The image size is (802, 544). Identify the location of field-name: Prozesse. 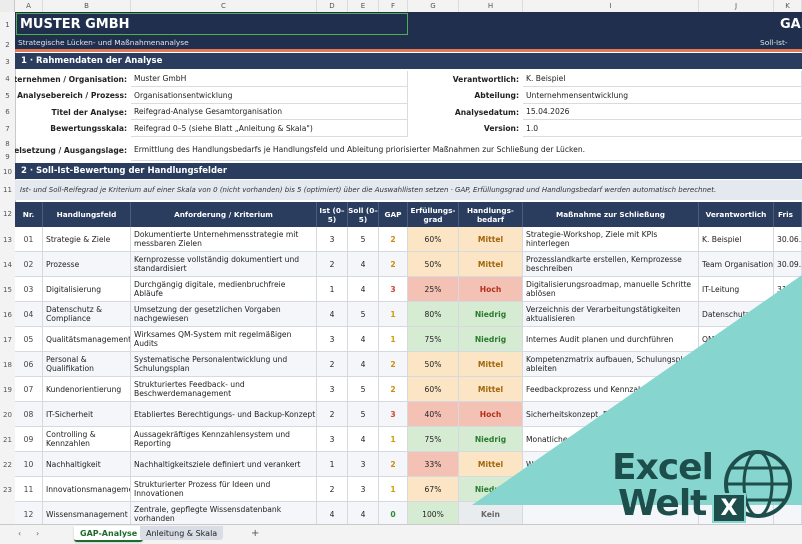
(87, 264).